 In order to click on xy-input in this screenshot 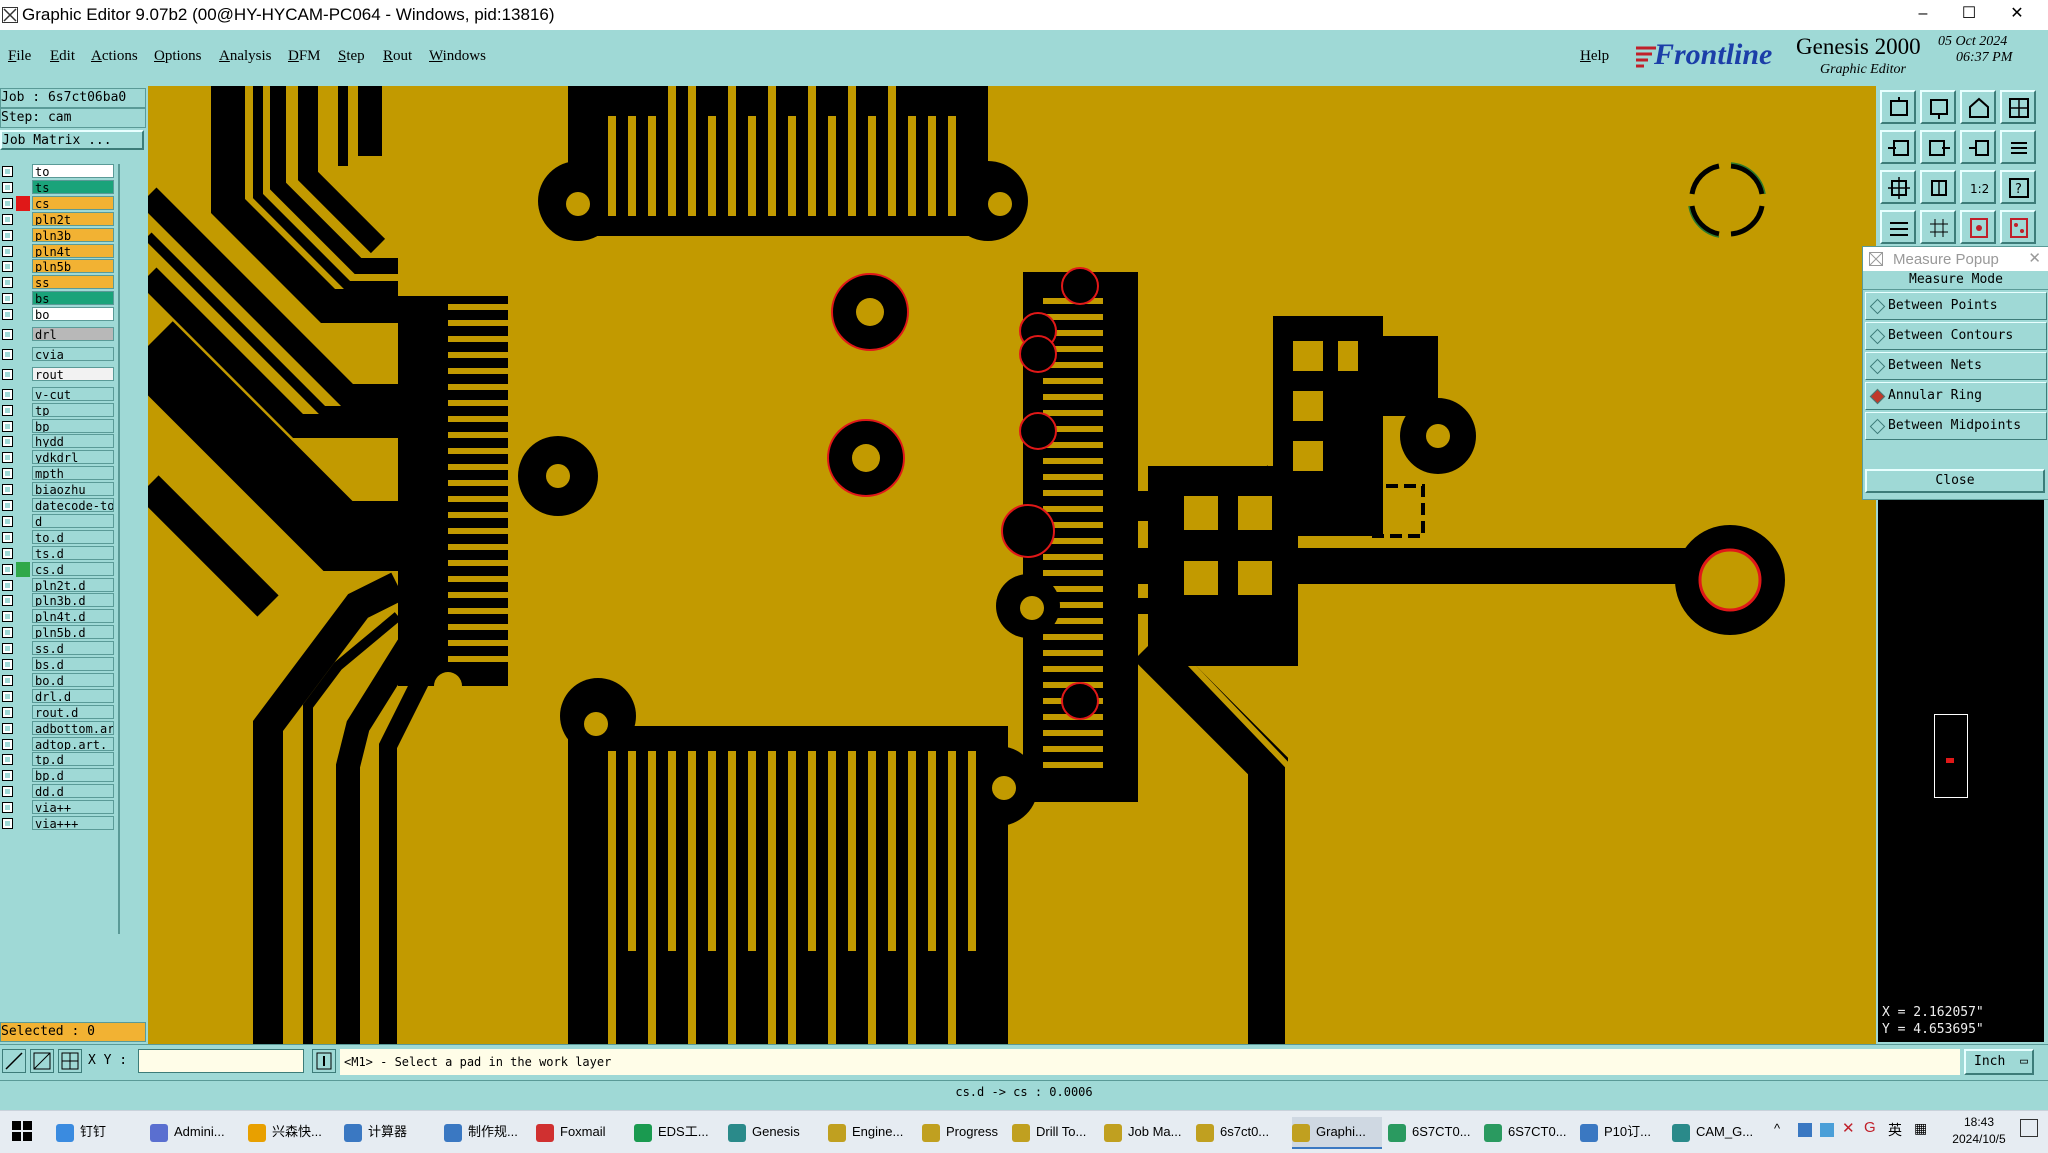, I will do `click(221, 1061)`.